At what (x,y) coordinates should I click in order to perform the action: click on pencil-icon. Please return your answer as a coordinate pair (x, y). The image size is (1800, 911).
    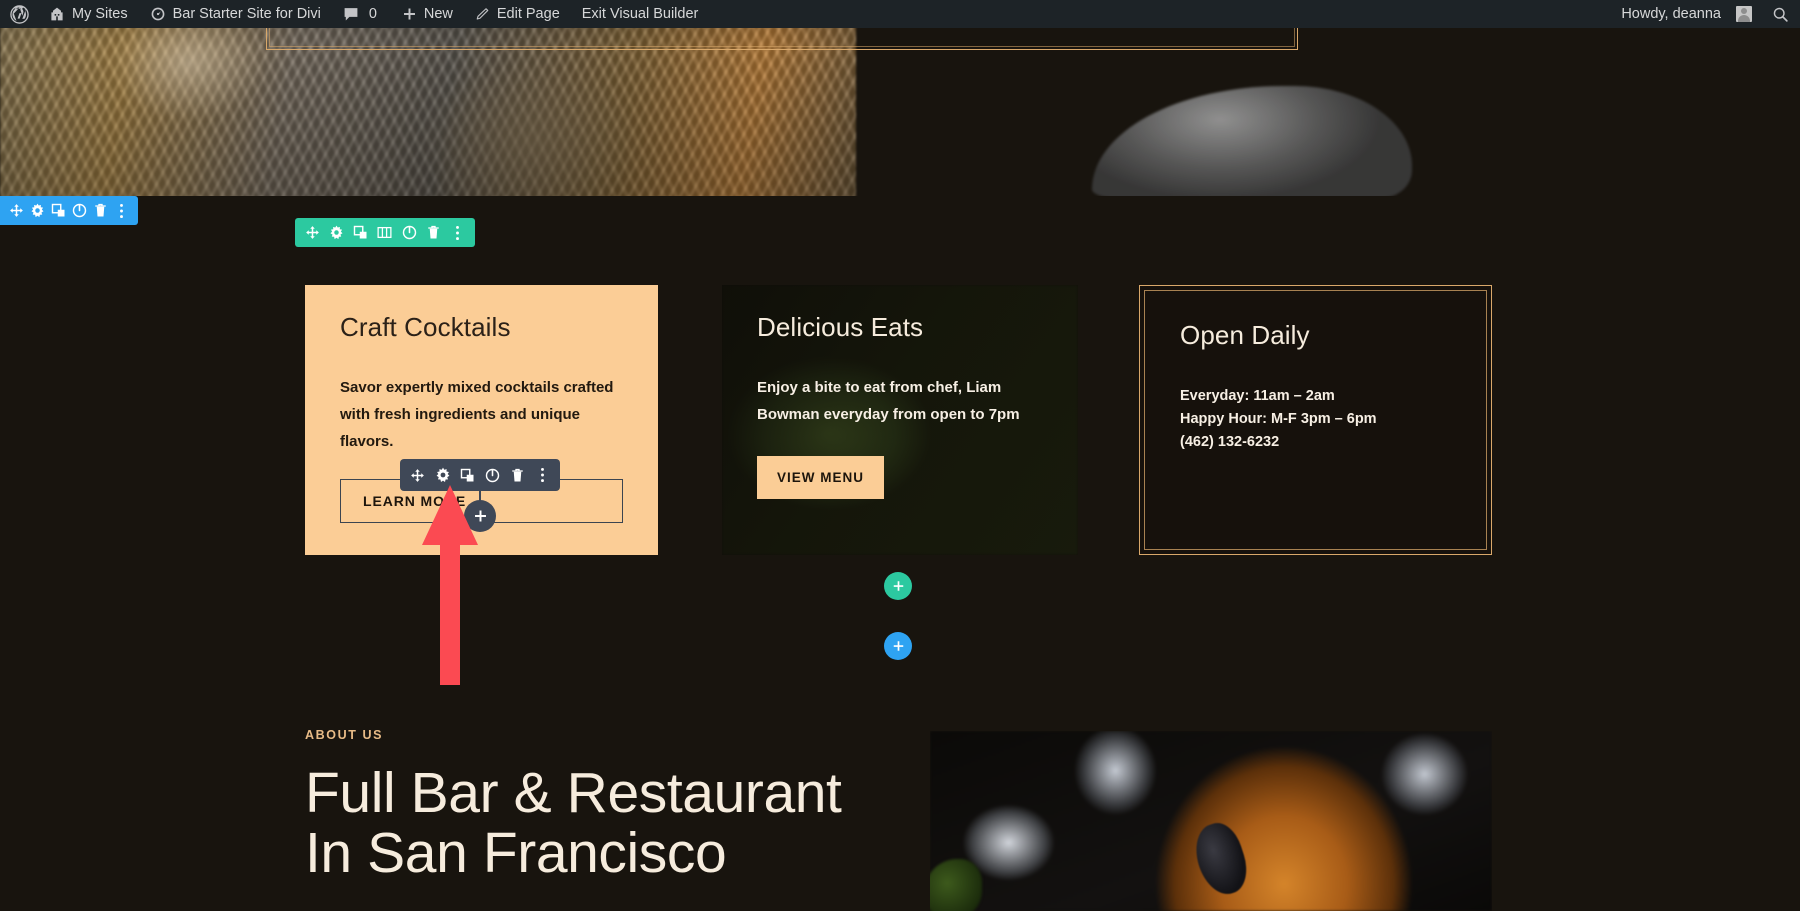
    Looking at the image, I should click on (482, 14).